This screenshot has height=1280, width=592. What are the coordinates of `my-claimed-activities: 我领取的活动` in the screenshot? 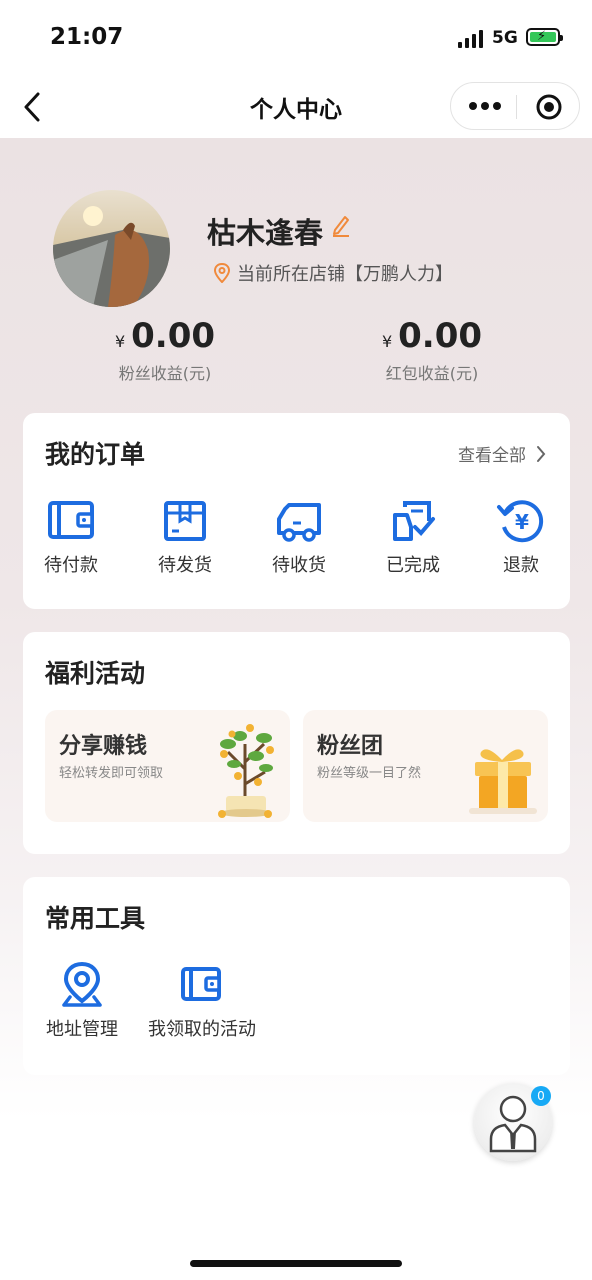 It's located at (202, 1001).